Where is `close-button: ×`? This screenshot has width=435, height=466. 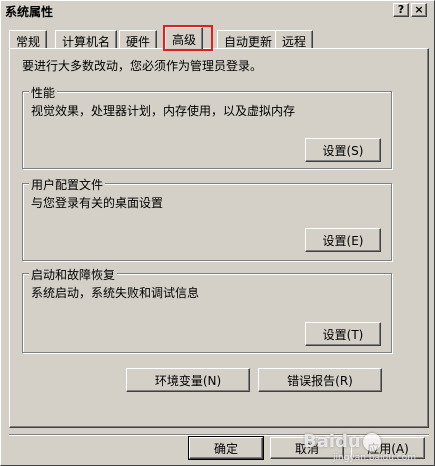 close-button: × is located at coordinates (419, 10).